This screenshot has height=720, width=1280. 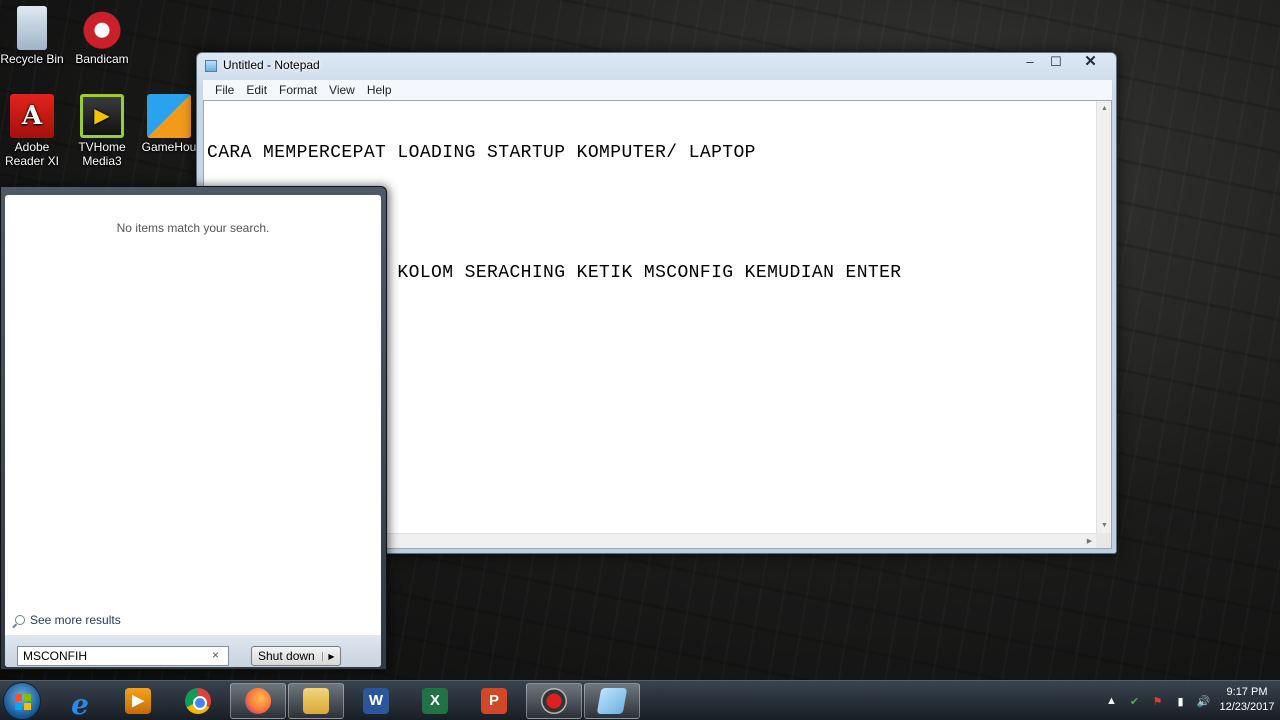 I want to click on start-search-row: × Shut down ▶, so click(x=193, y=651).